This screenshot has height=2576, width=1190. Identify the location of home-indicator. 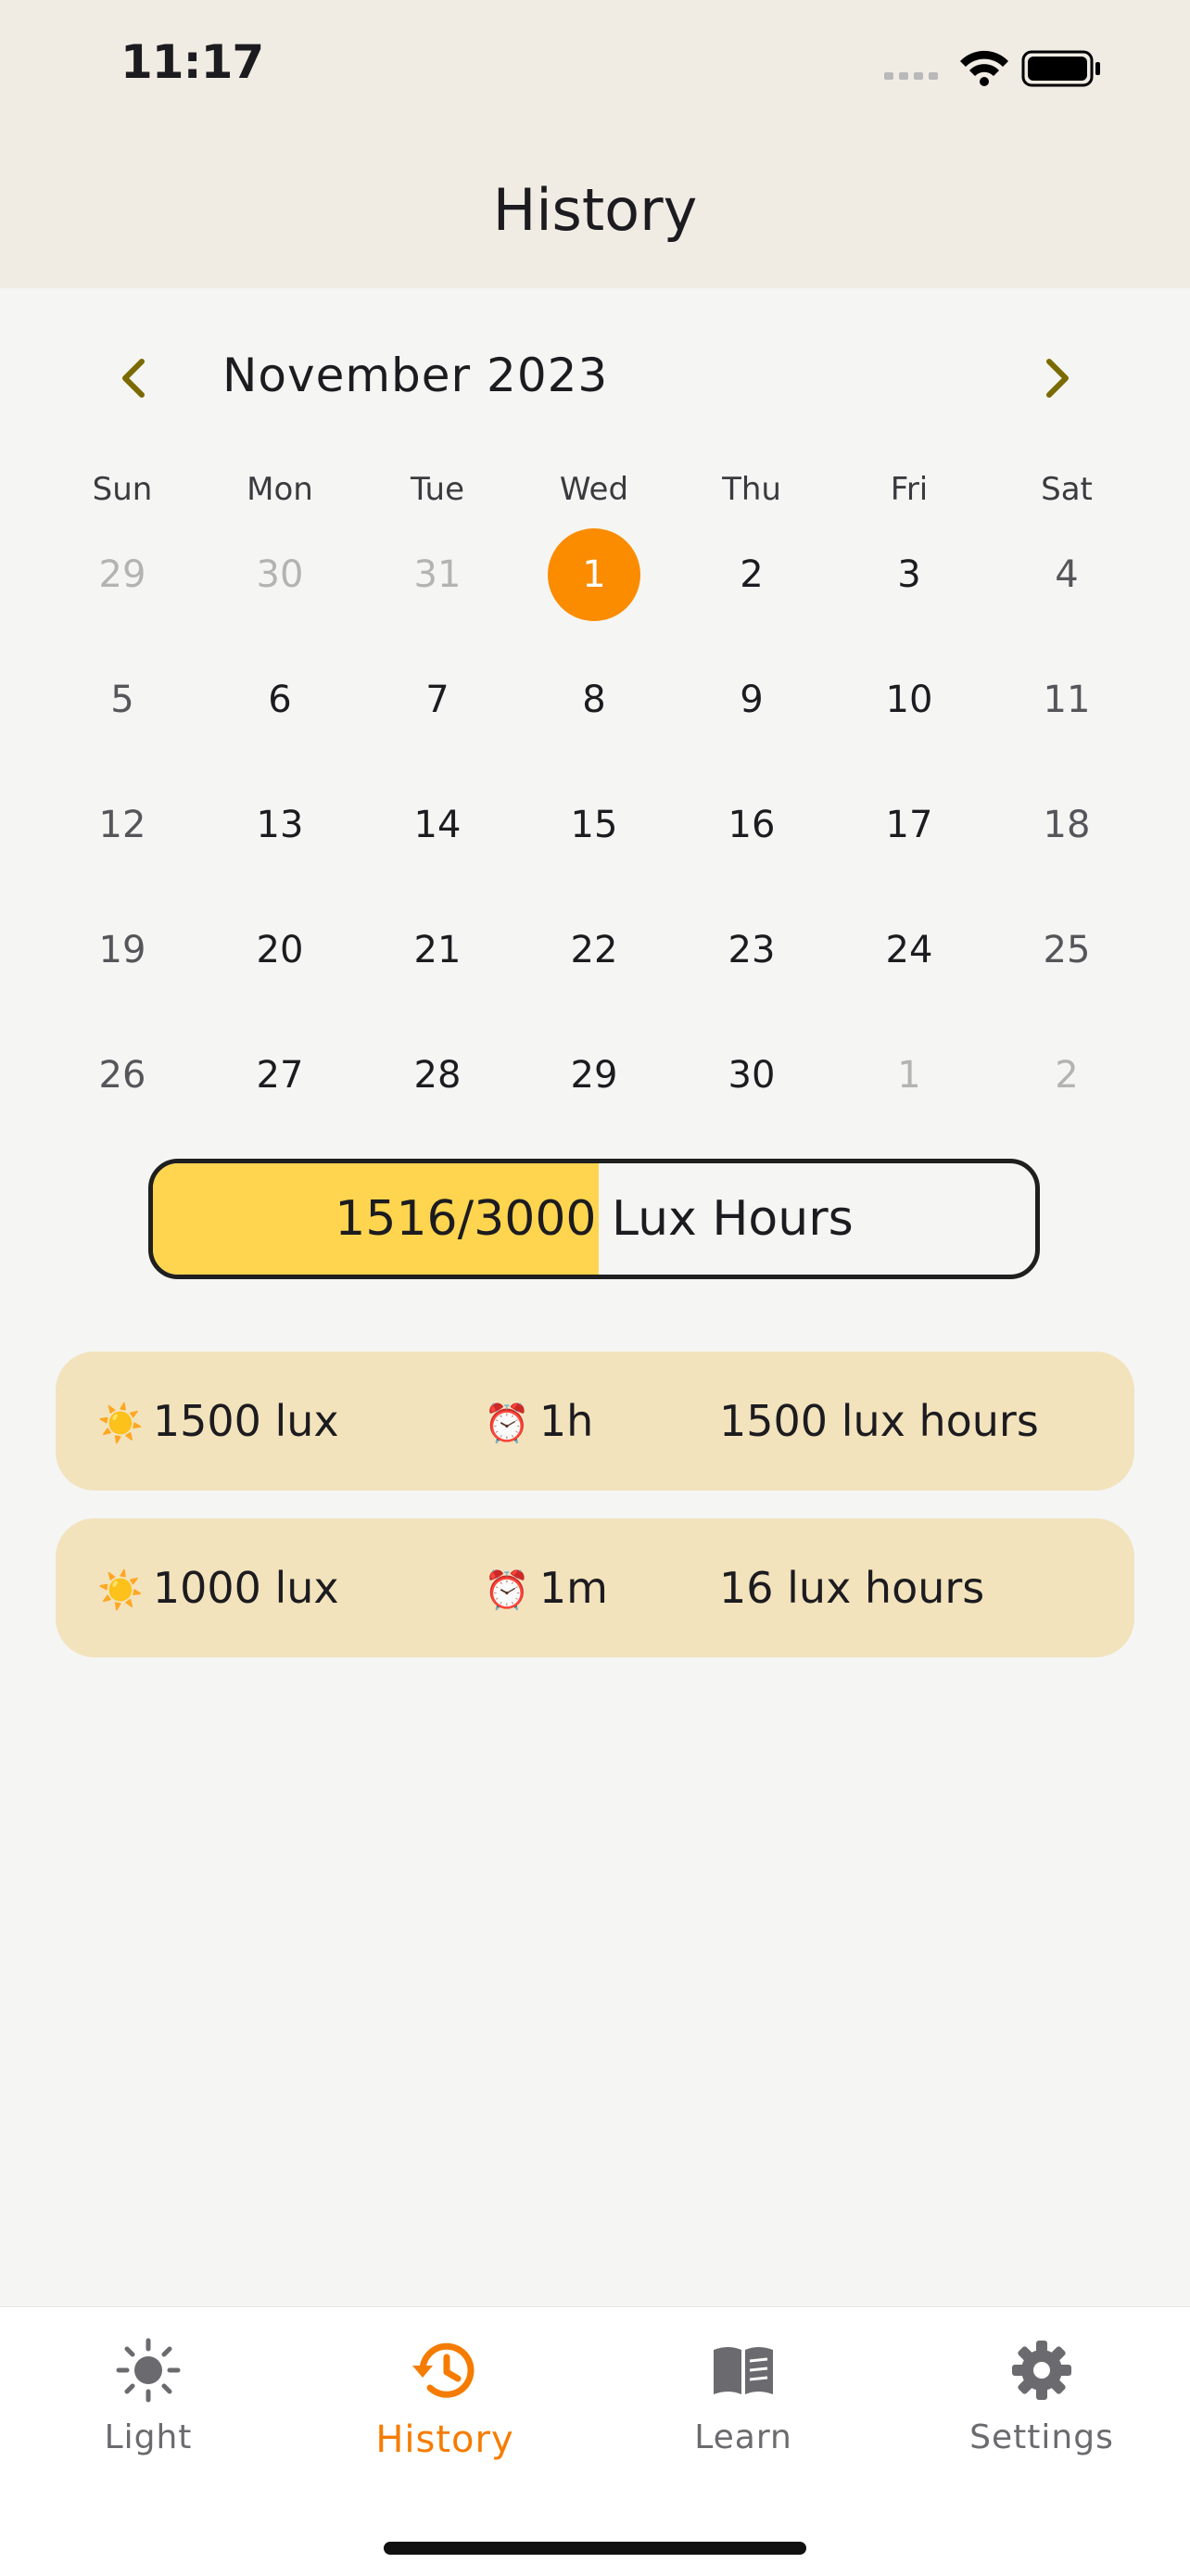
(595, 2548).